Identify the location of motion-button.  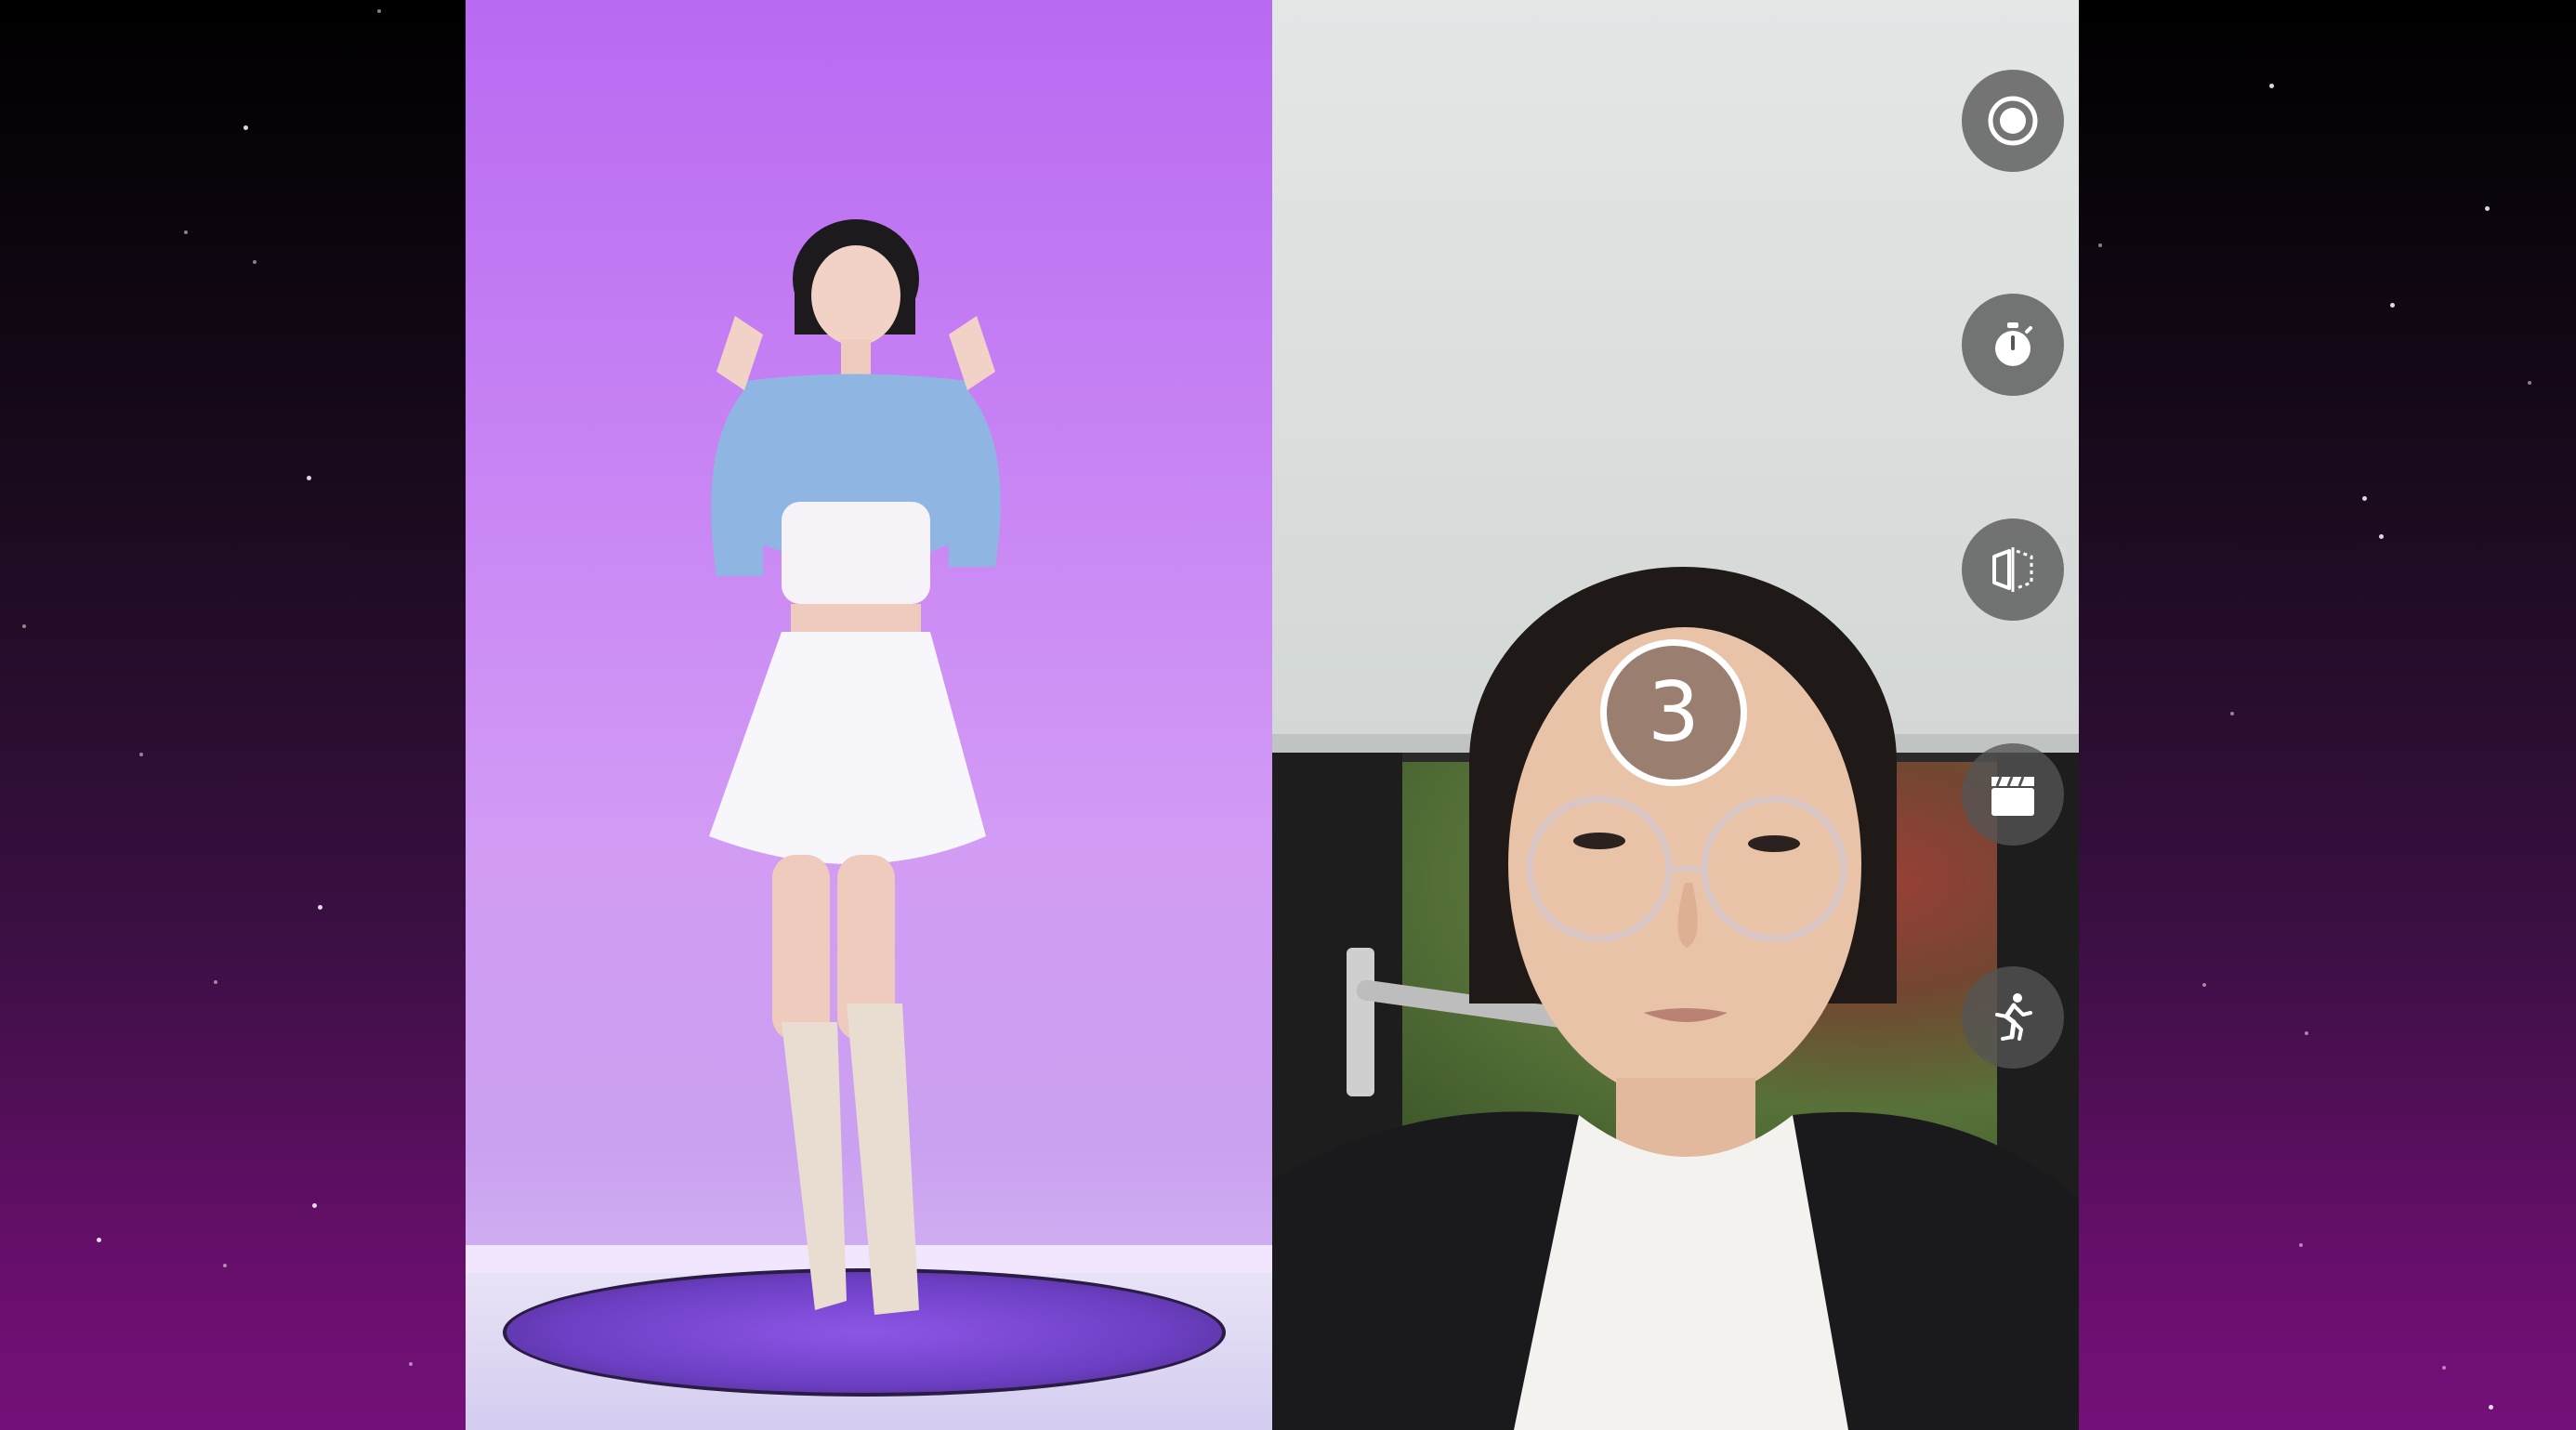
(2013, 1017).